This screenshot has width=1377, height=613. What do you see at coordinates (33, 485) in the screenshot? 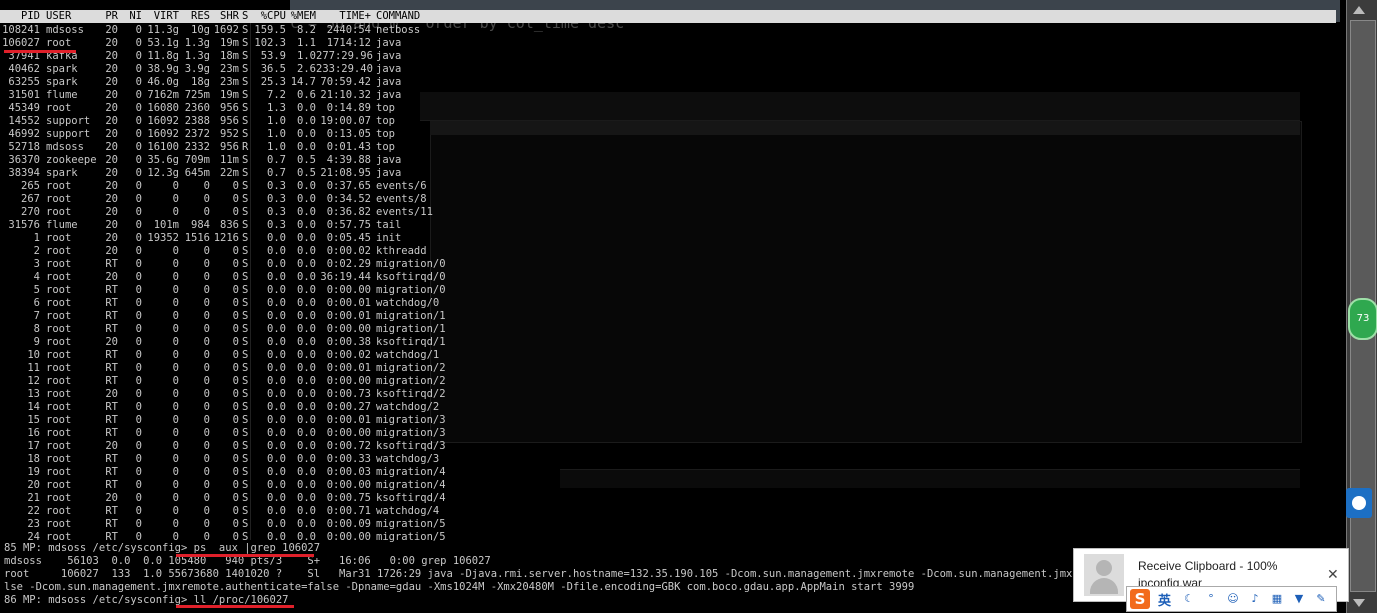
I see `cell-pid: 20` at bounding box center [33, 485].